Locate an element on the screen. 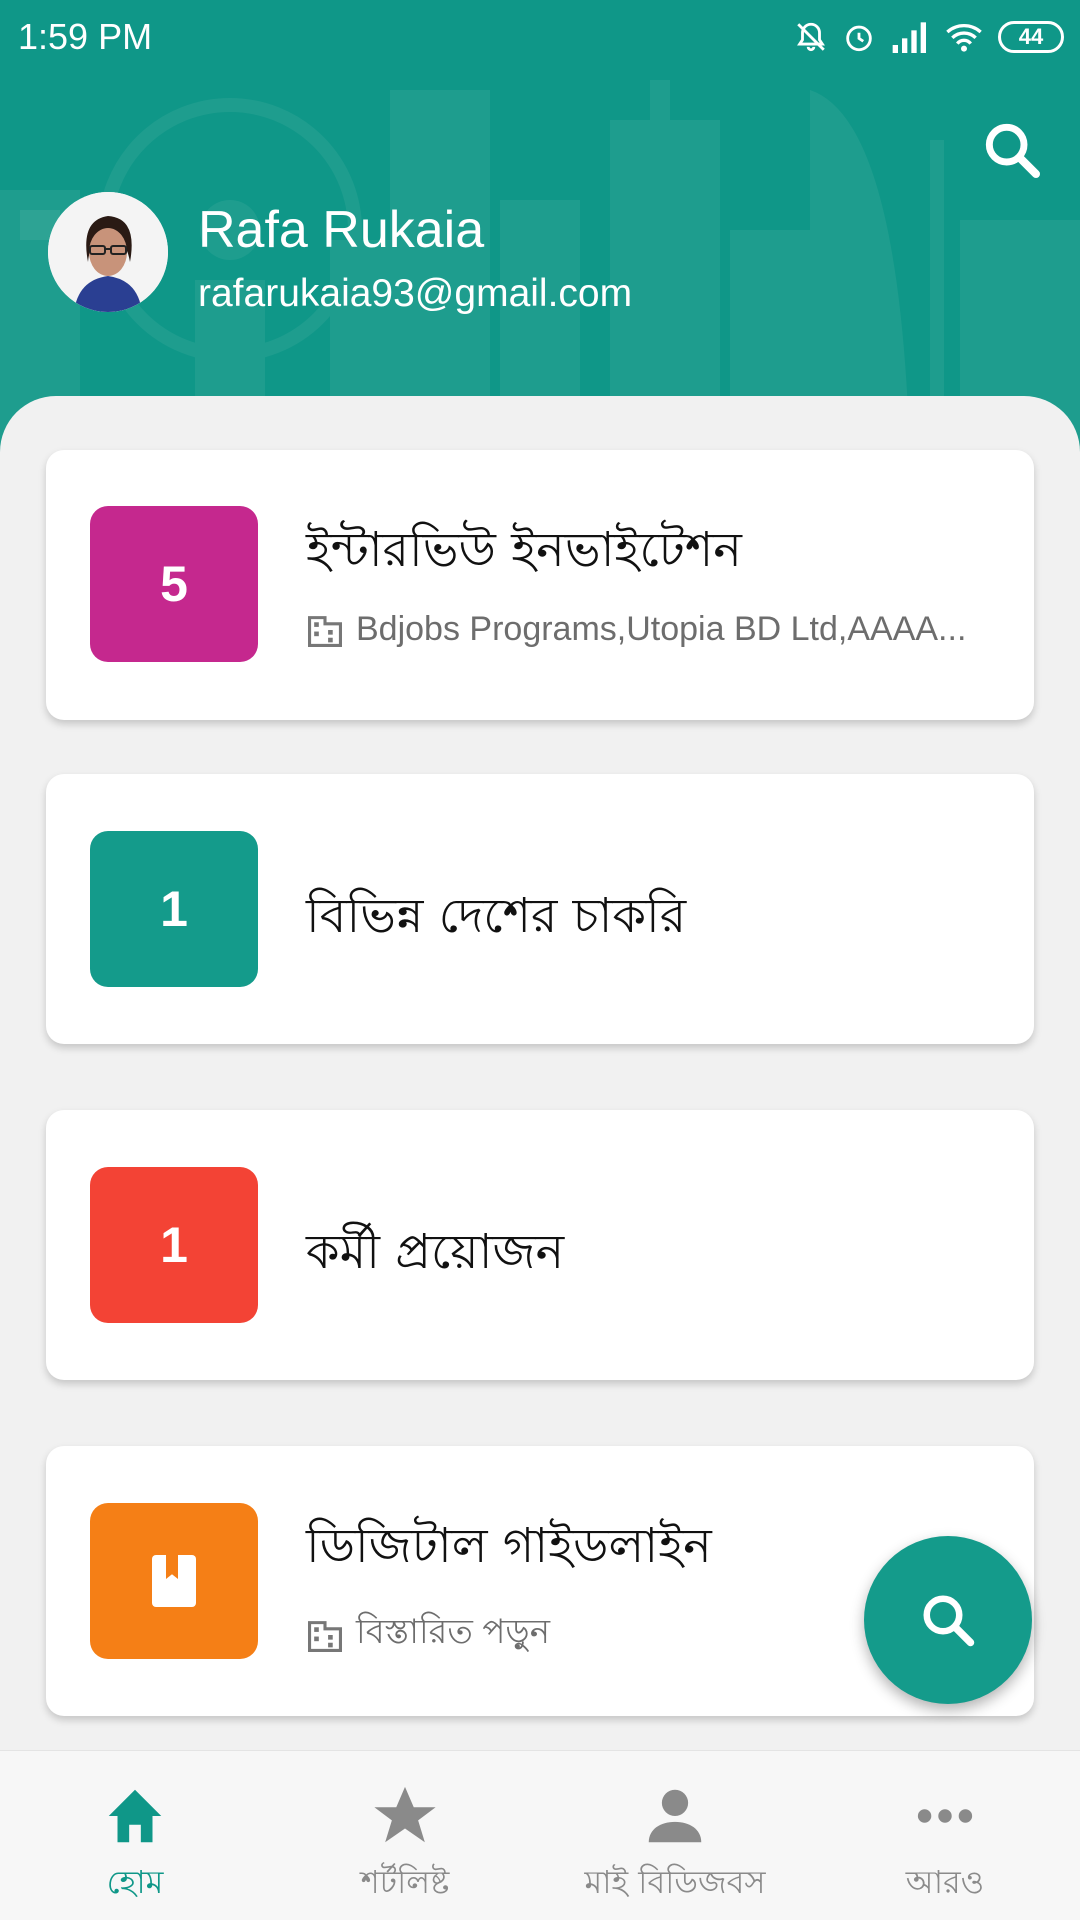 The width and height of the screenshot is (1080, 1920). nav-label: আরও is located at coordinates (945, 1882).